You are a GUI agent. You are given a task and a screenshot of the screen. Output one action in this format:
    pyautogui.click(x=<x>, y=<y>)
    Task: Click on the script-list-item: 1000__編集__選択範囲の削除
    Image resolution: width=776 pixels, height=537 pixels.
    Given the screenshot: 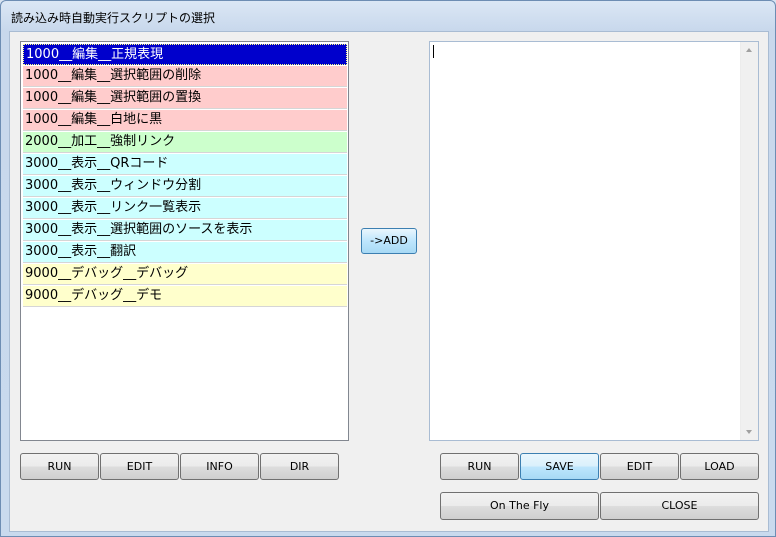 What is the action you would take?
    pyautogui.click(x=185, y=76)
    